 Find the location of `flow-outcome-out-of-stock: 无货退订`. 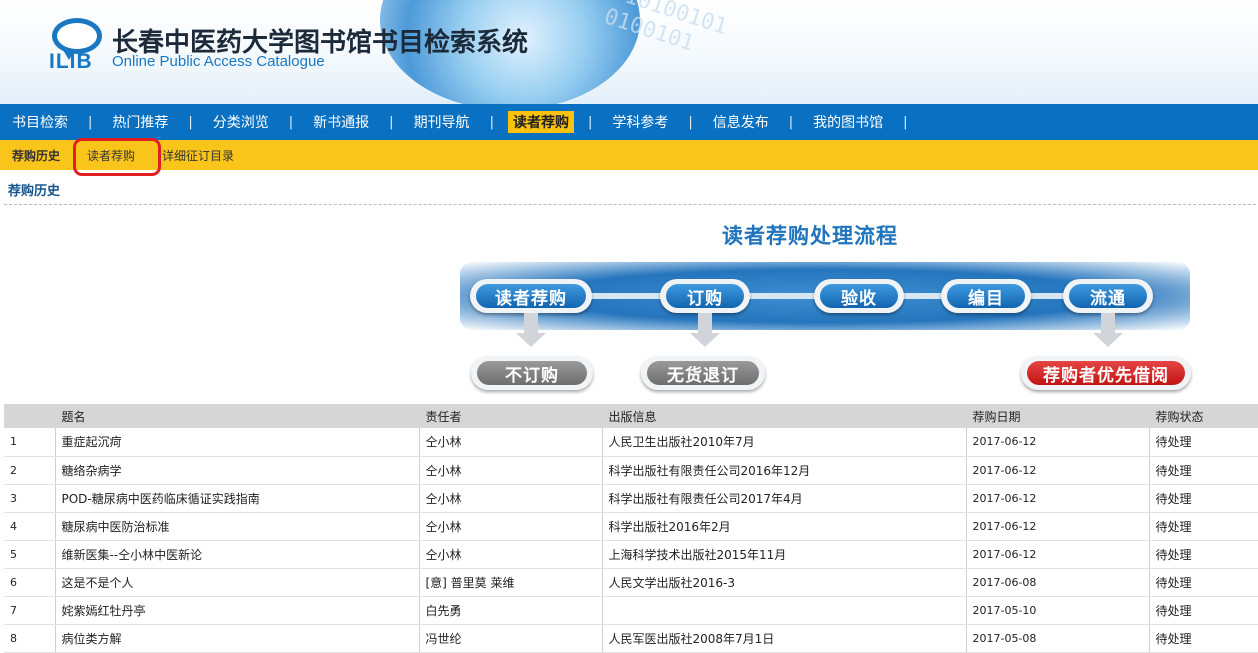

flow-outcome-out-of-stock: 无货退订 is located at coordinates (703, 373).